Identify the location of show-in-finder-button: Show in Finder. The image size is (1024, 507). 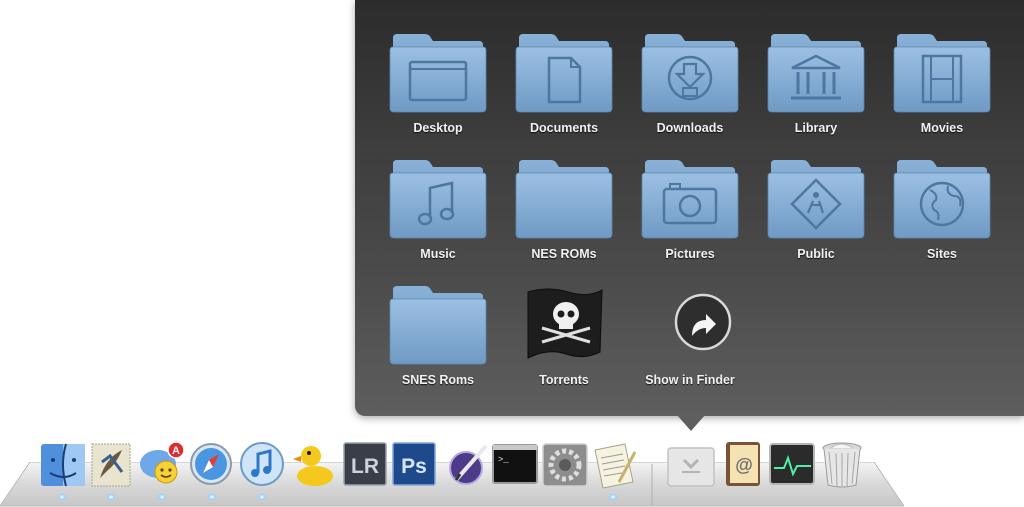
(690, 344).